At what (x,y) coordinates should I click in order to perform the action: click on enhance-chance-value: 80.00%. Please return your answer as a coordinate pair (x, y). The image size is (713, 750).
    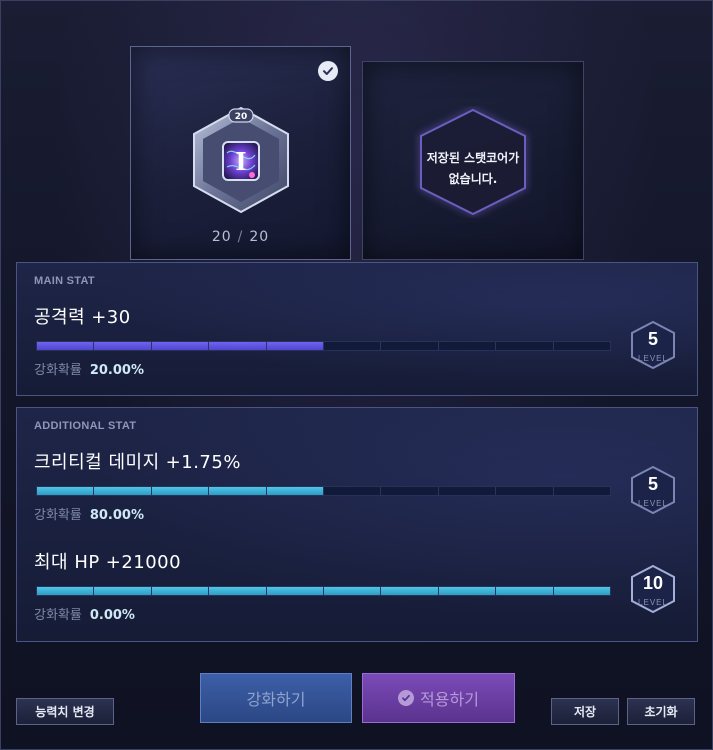
    Looking at the image, I should click on (116, 515).